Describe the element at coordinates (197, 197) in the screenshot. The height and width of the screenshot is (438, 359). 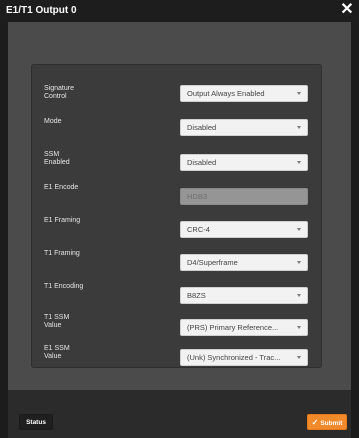
I see `select-value: HDB3` at that location.